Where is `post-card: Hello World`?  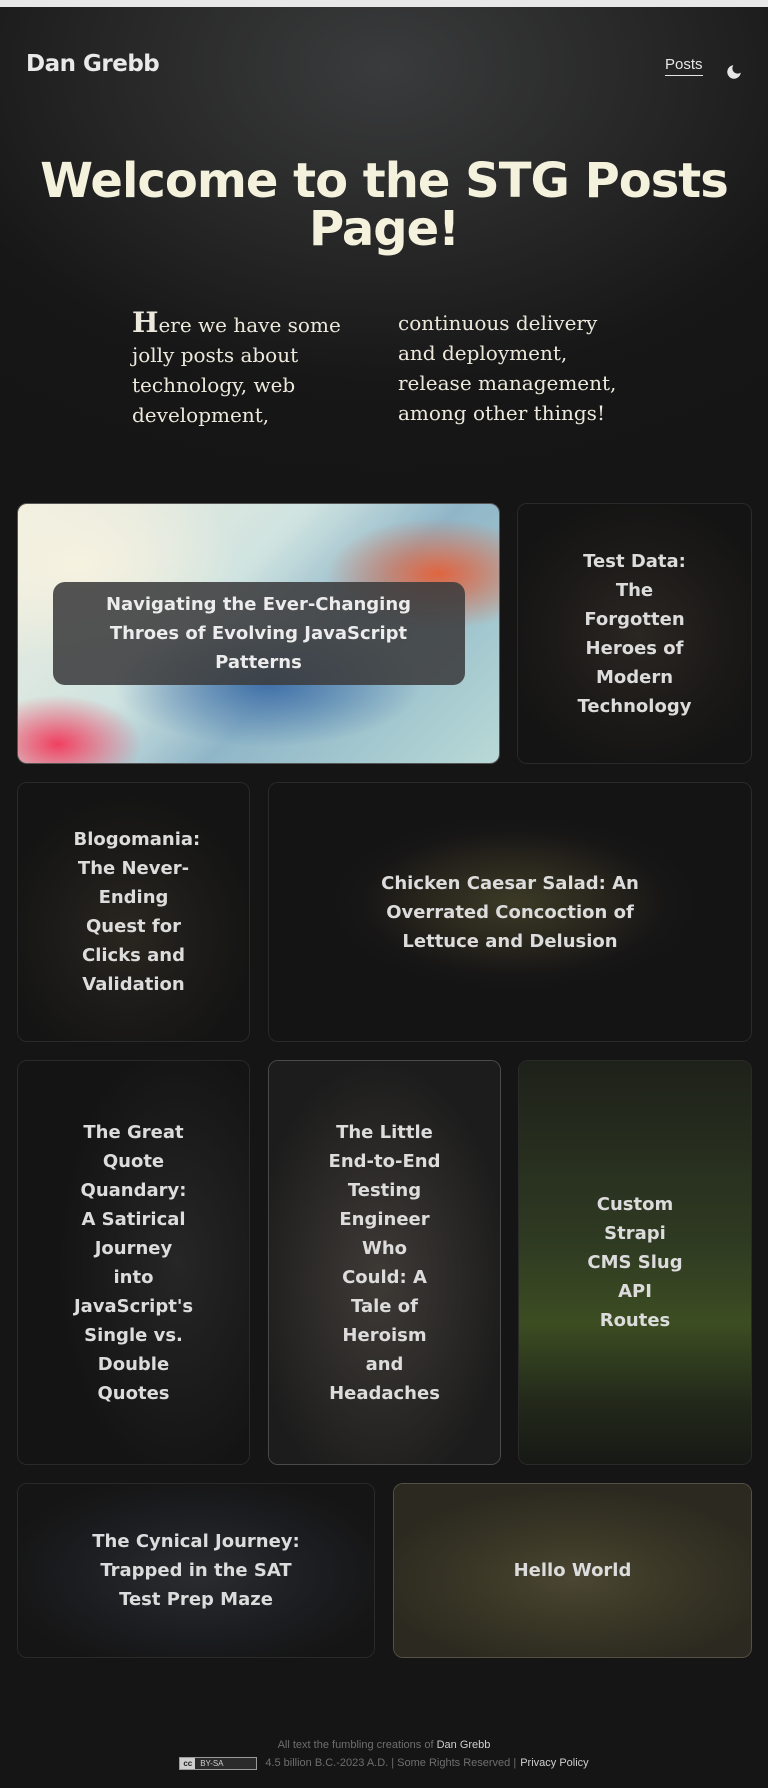
post-card: Hello World is located at coordinates (572, 1570).